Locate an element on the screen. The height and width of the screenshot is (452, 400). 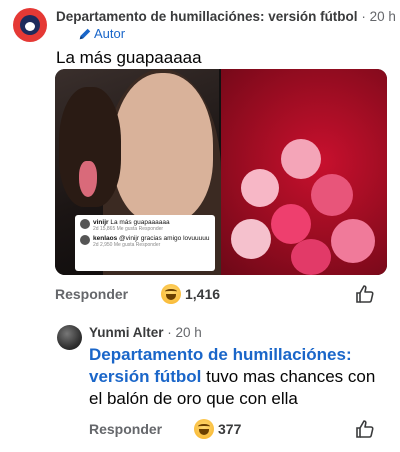
reaction-count: 377 is located at coordinates (230, 429).